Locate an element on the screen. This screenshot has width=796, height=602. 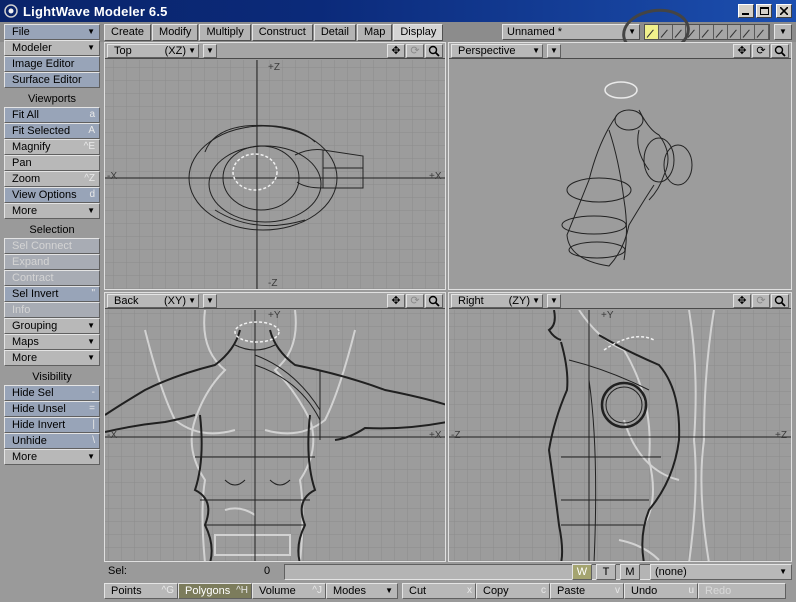
top-axis-label-left: -X is located at coordinates (112, 176).